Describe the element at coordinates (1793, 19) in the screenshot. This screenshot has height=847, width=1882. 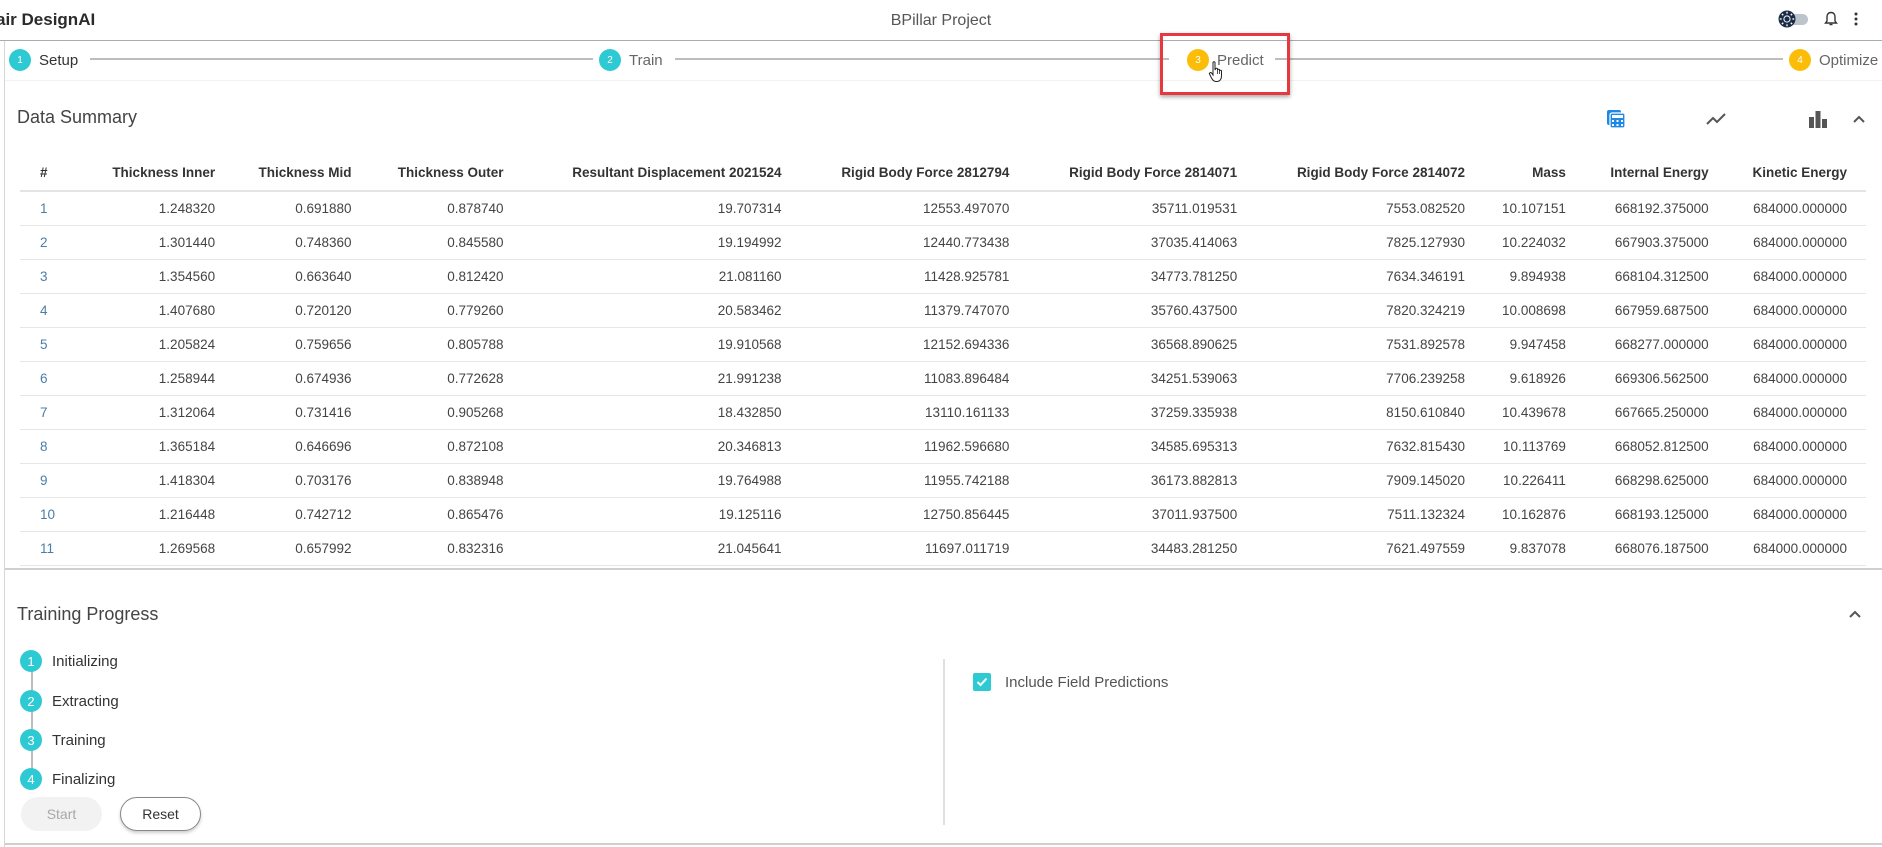
I see `theme-toggle-icon` at that location.